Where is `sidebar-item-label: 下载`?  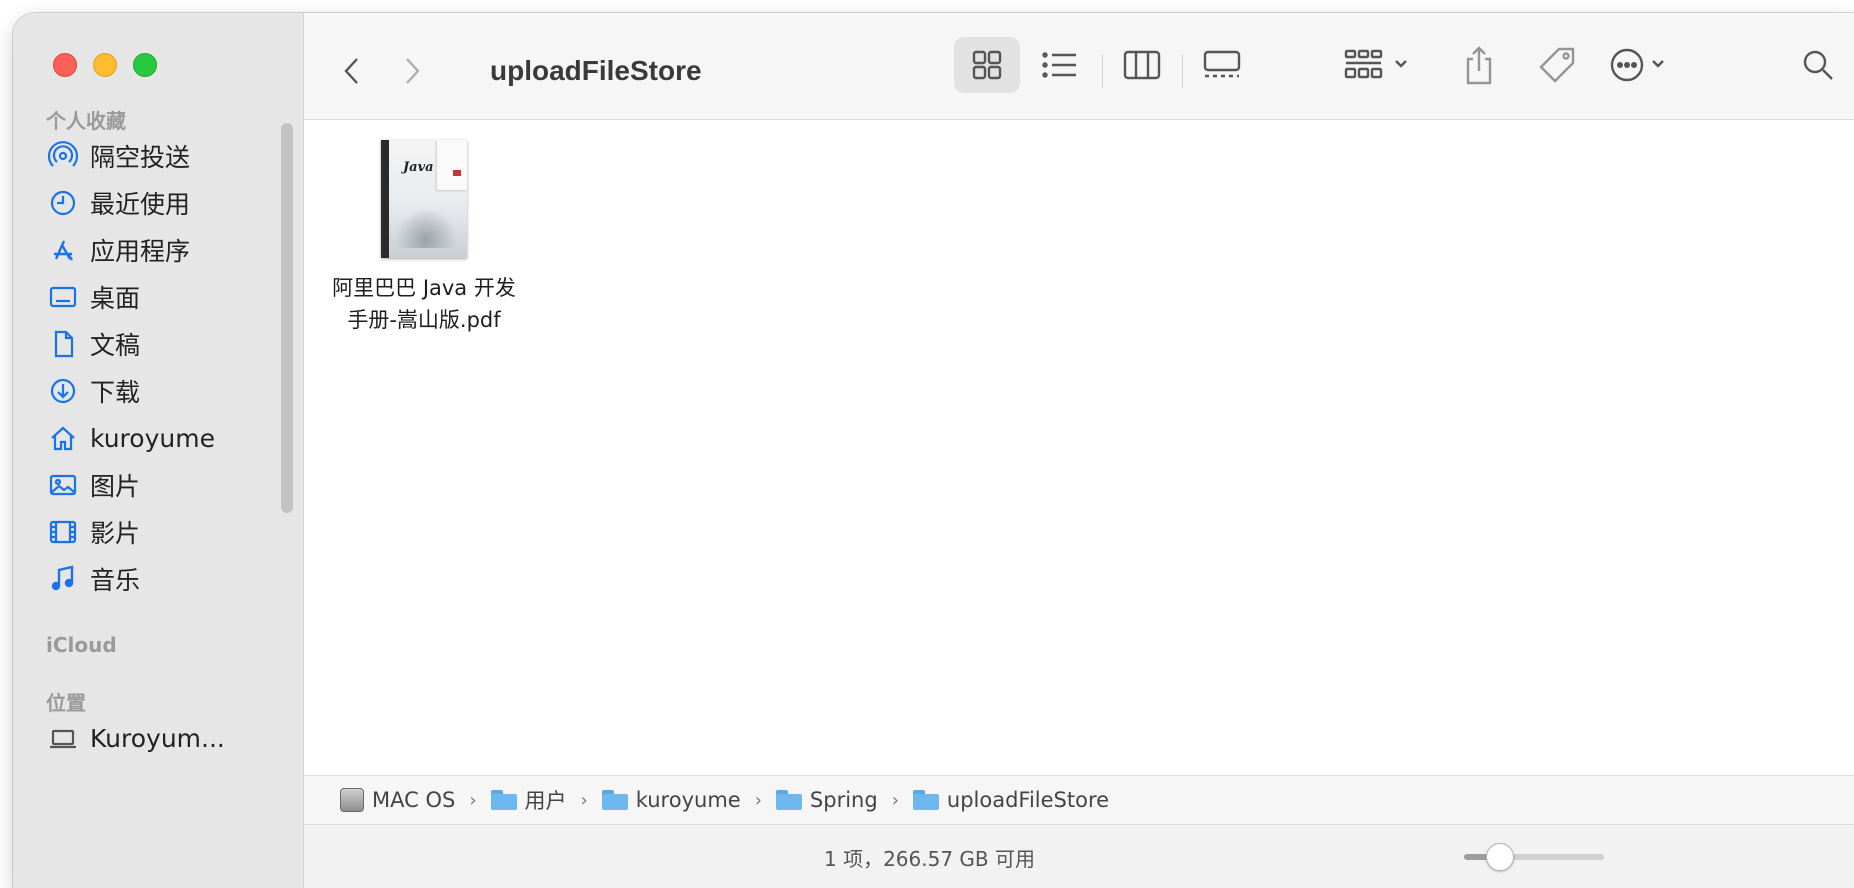 sidebar-item-label: 下载 is located at coordinates (115, 392).